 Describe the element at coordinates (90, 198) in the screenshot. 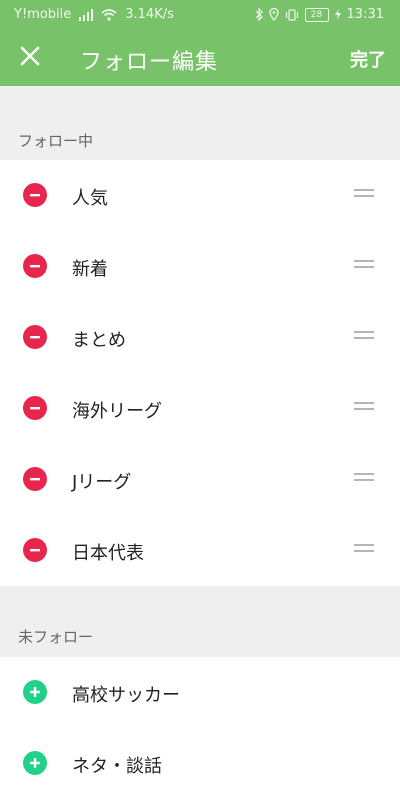

I see `list-item-label: 人気` at that location.